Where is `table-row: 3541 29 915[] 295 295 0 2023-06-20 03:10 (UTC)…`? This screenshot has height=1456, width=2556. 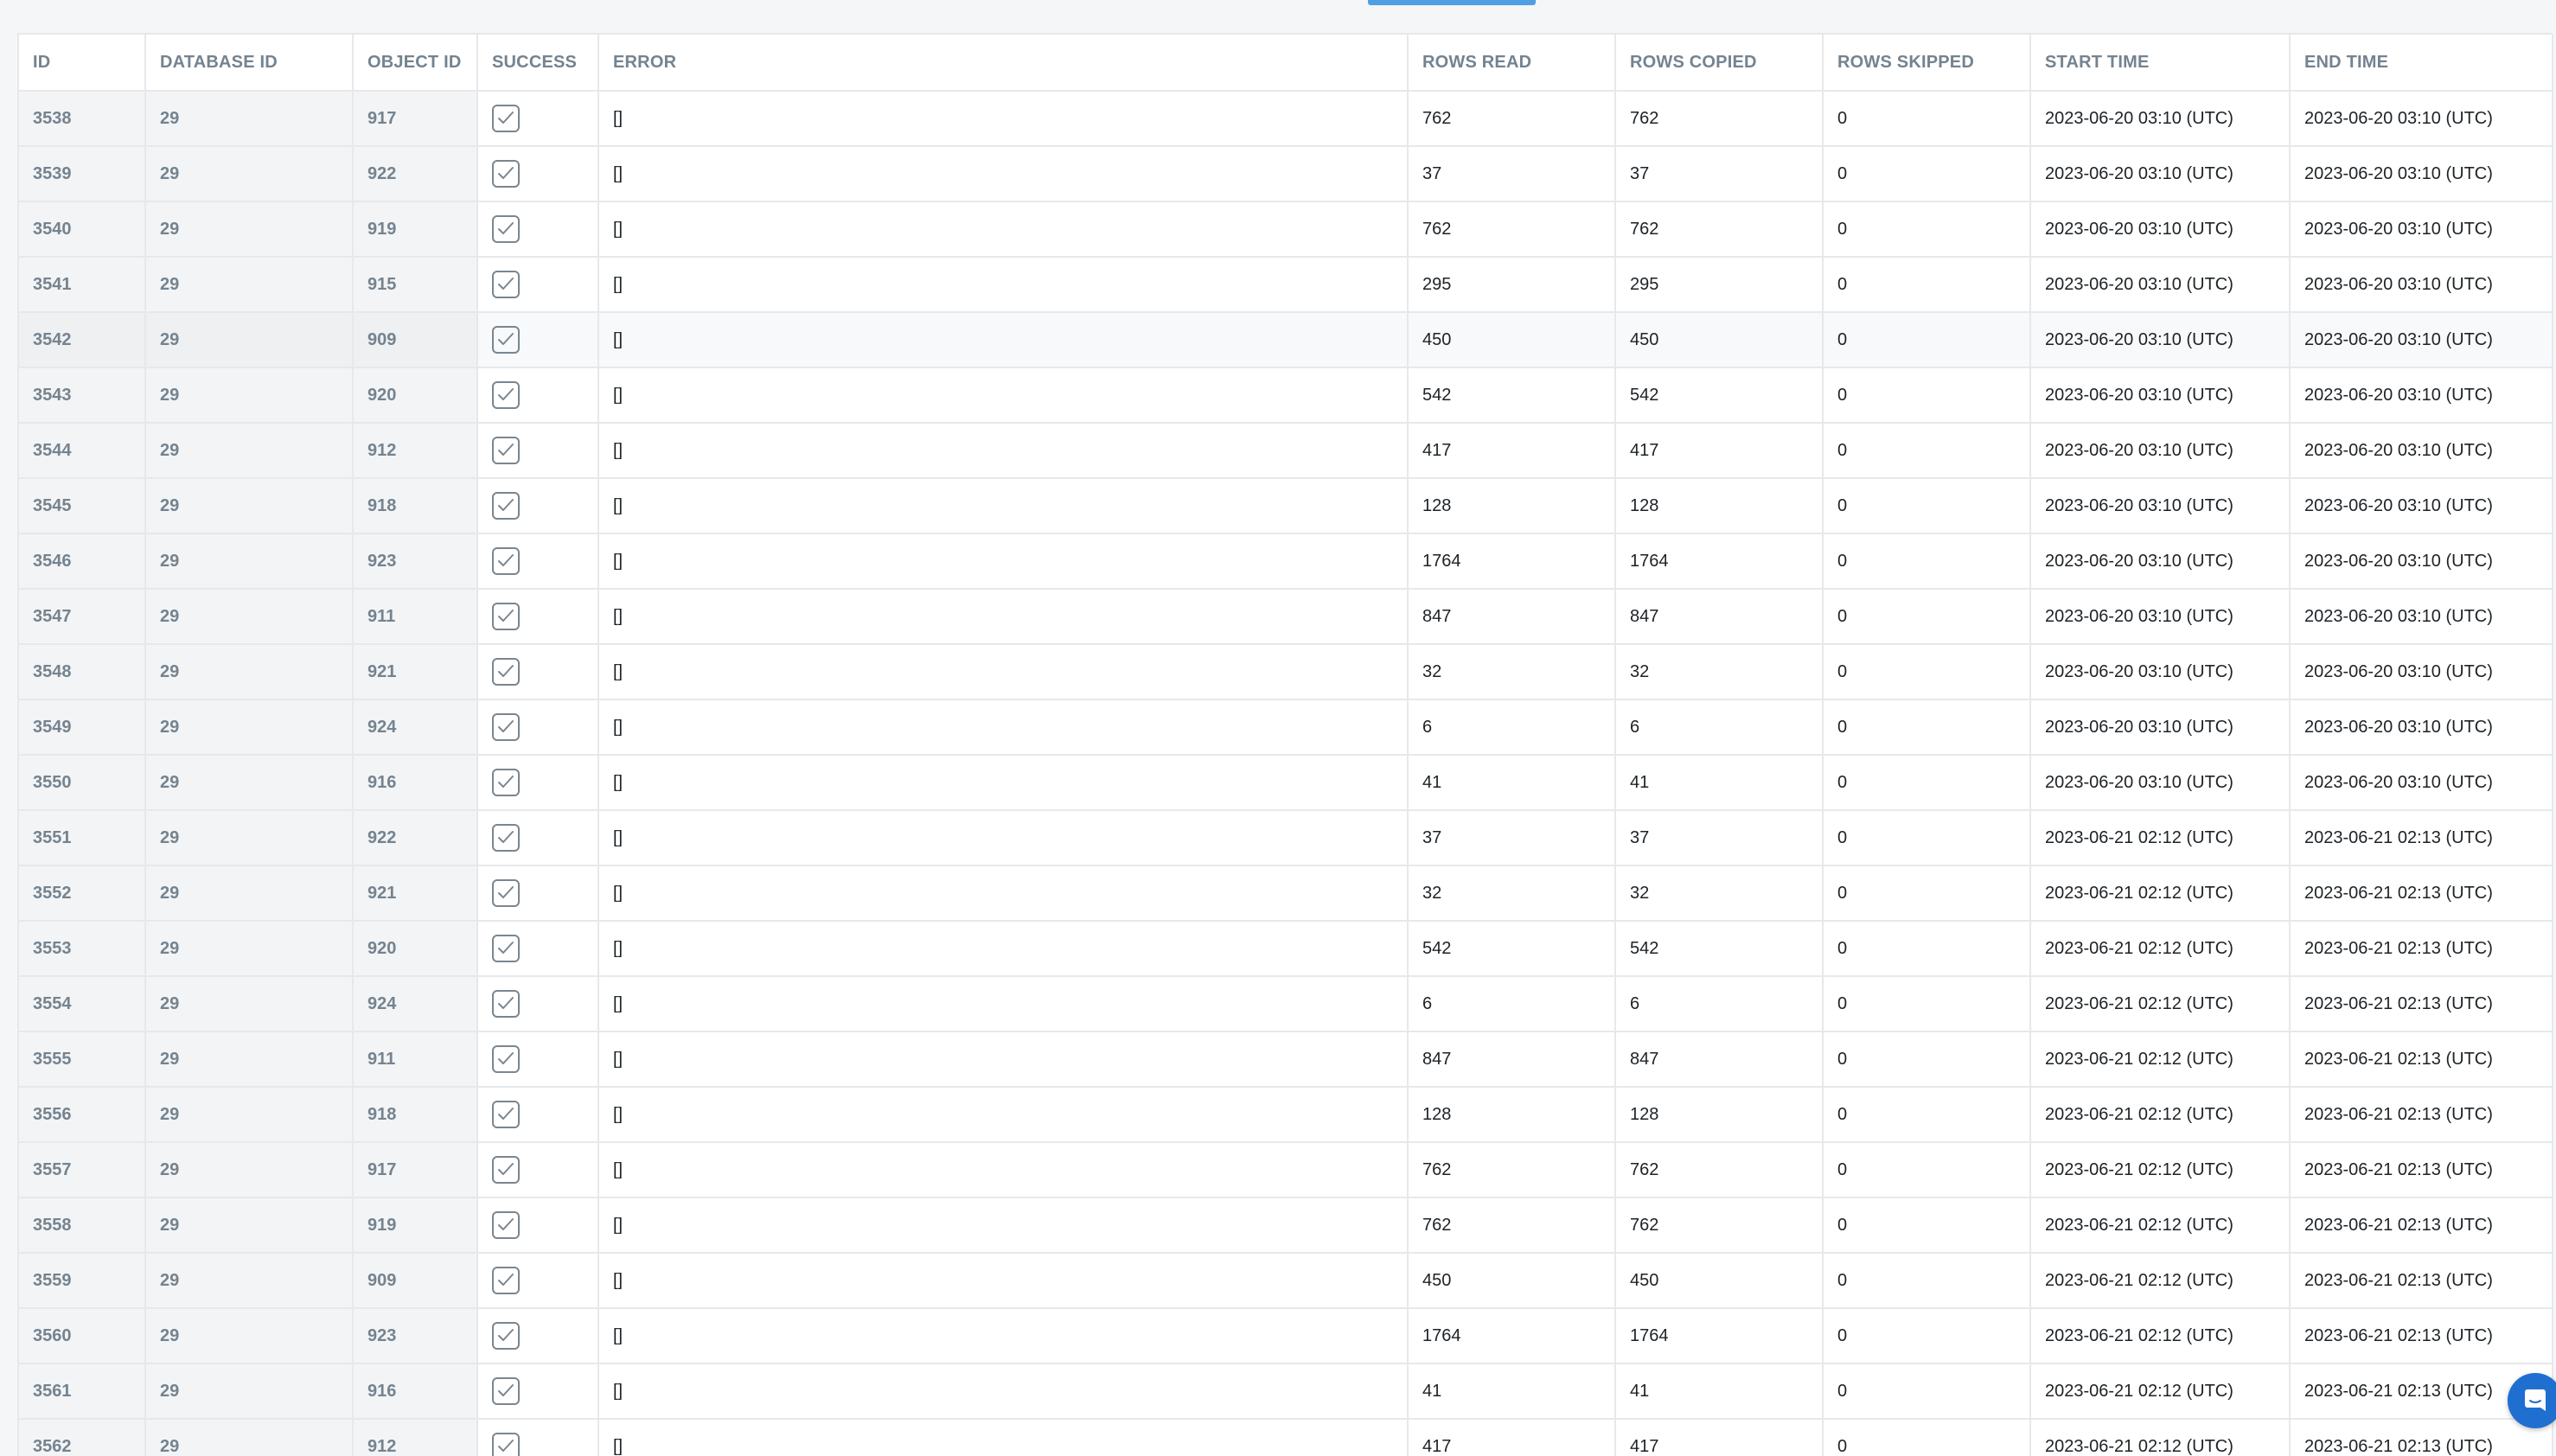
table-row: 3541 29 915[] 295 295 0 2023-06-20 03:10 (UTC)… is located at coordinates (1286, 285).